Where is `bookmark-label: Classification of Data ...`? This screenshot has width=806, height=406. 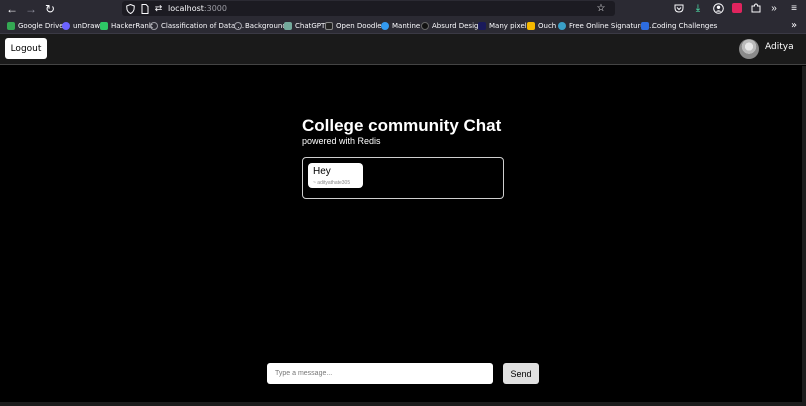
bookmark-label: Classification of Data ... is located at coordinates (203, 25).